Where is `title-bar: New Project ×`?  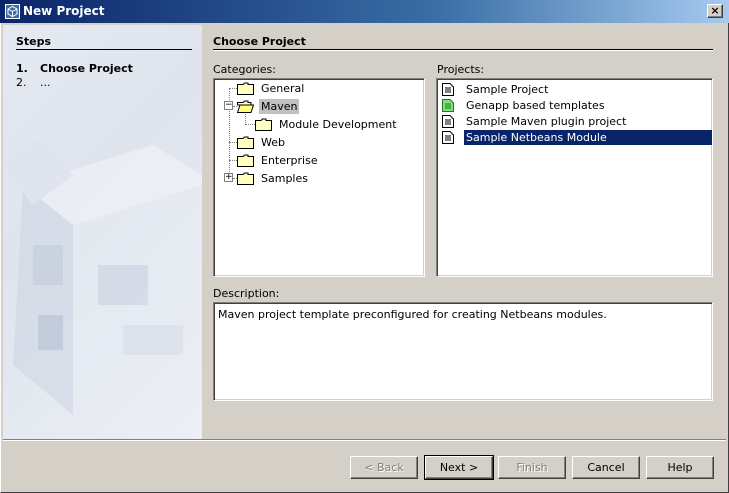
title-bar: New Project × is located at coordinates (364, 11).